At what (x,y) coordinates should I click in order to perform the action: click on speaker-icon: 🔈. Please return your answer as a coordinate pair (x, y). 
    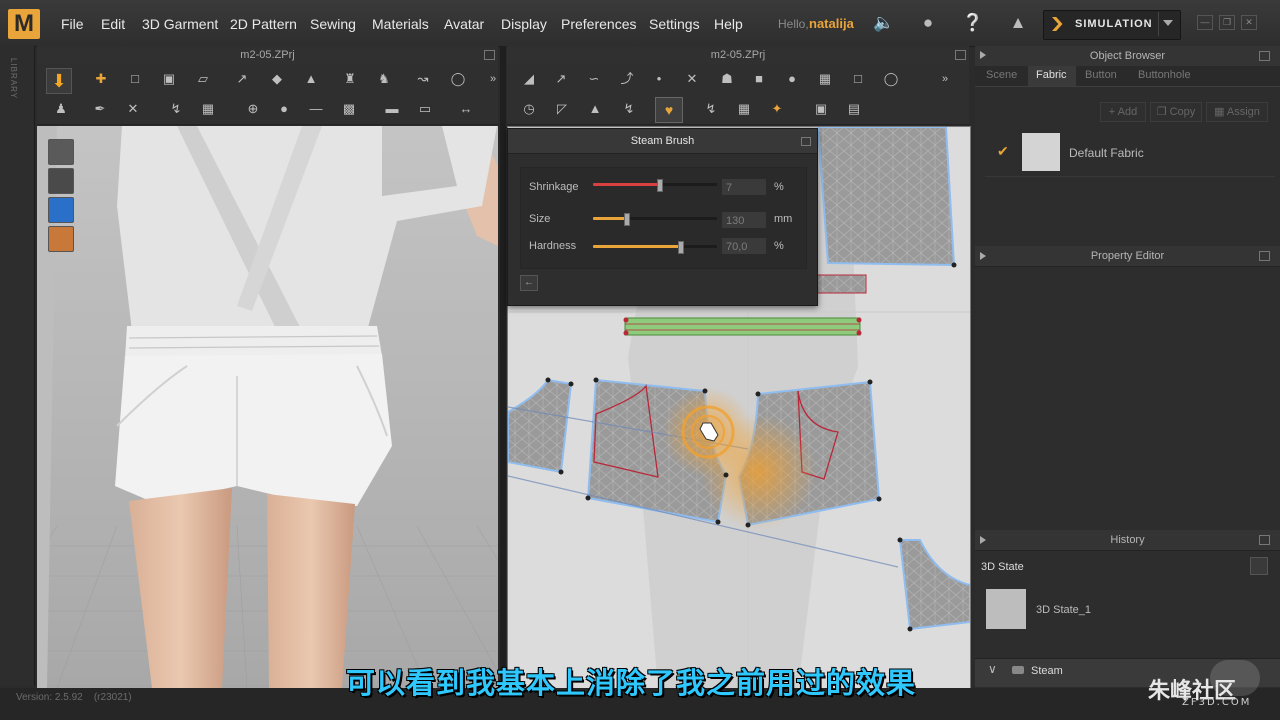
    Looking at the image, I should click on (884, 23).